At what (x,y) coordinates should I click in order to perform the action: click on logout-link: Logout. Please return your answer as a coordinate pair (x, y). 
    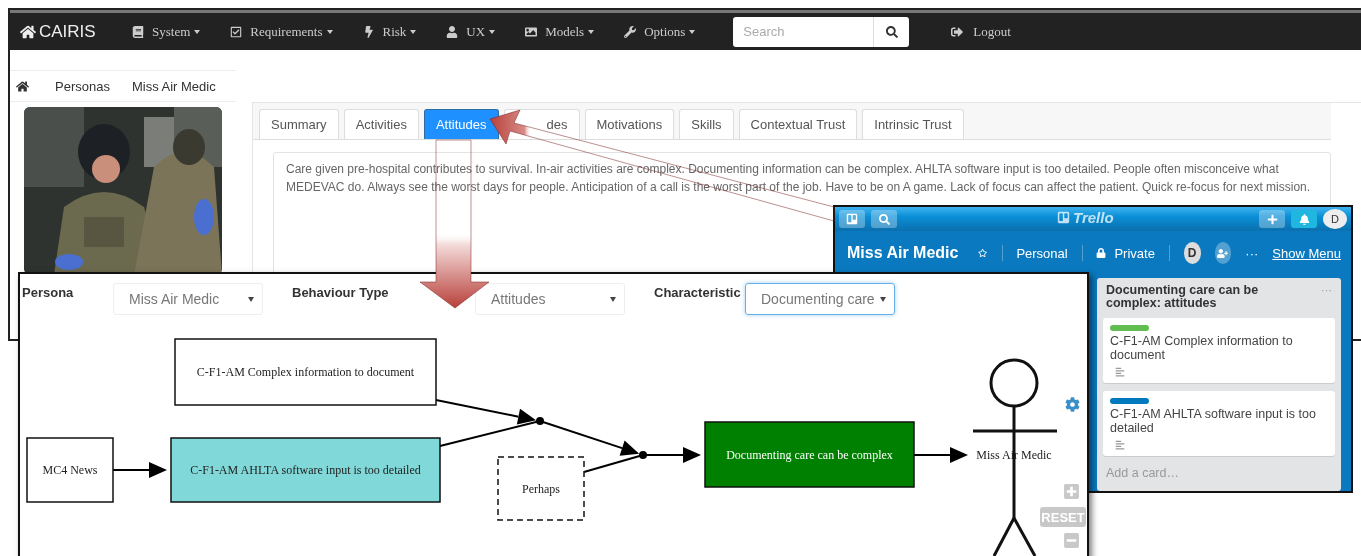
    Looking at the image, I should click on (992, 31).